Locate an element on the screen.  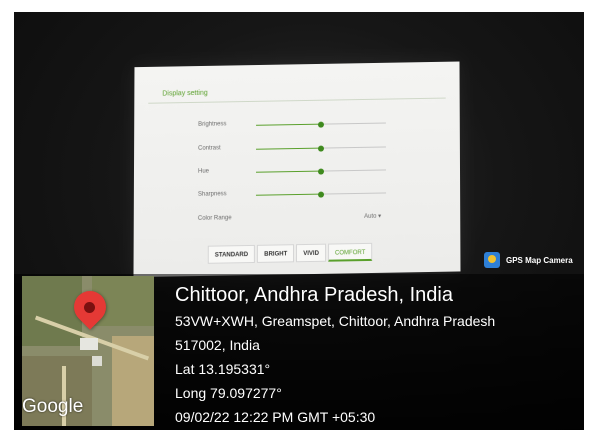
contrast-label: Contrast is located at coordinates (209, 148).